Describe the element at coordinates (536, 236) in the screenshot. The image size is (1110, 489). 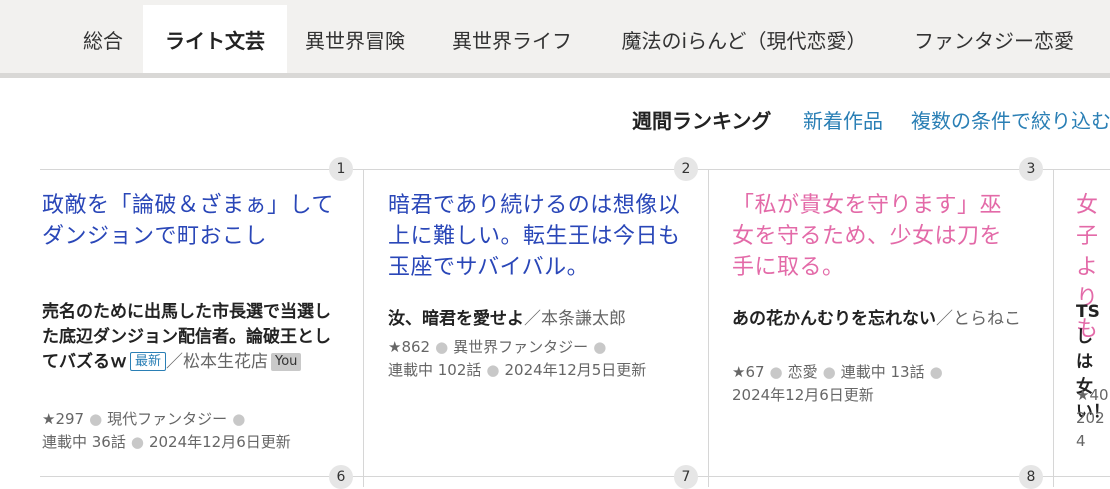
I see `card-catch-copy: 暗君であり続けるのは想像以上に難しい。転生王は今日も玉座でサバイバル。` at that location.